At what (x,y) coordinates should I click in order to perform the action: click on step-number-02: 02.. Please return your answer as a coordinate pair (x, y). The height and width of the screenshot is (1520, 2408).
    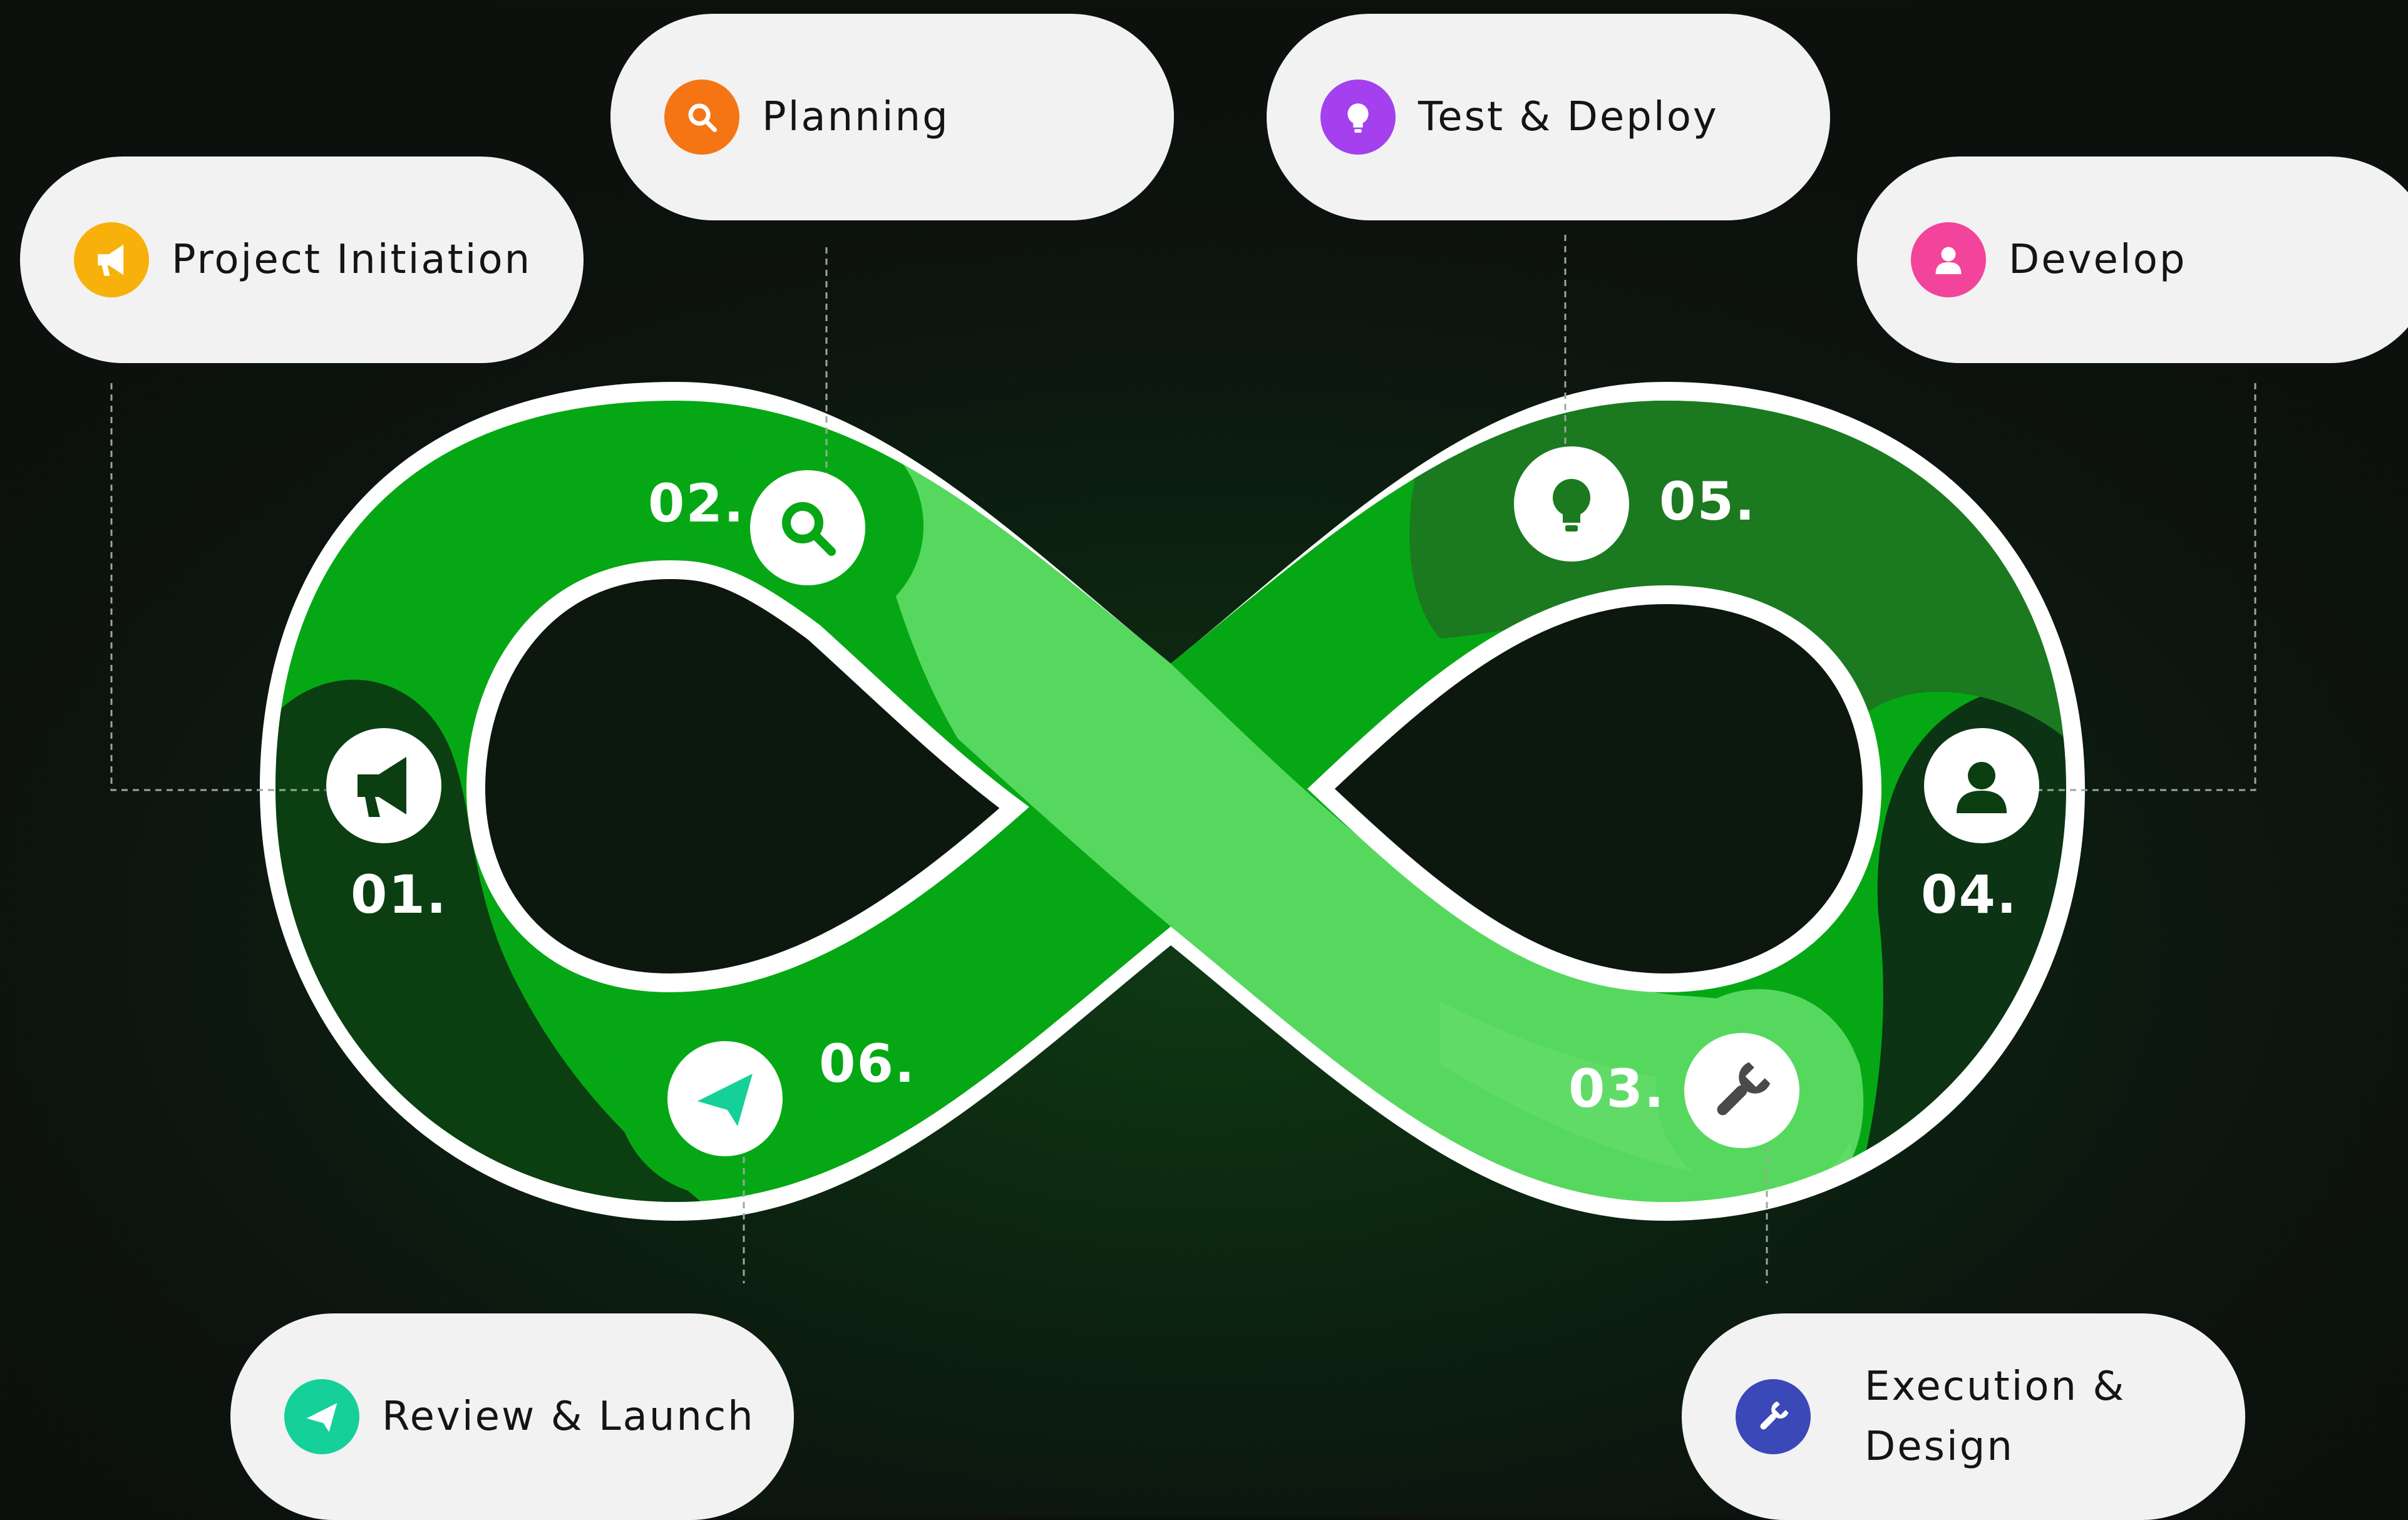
    Looking at the image, I should click on (696, 503).